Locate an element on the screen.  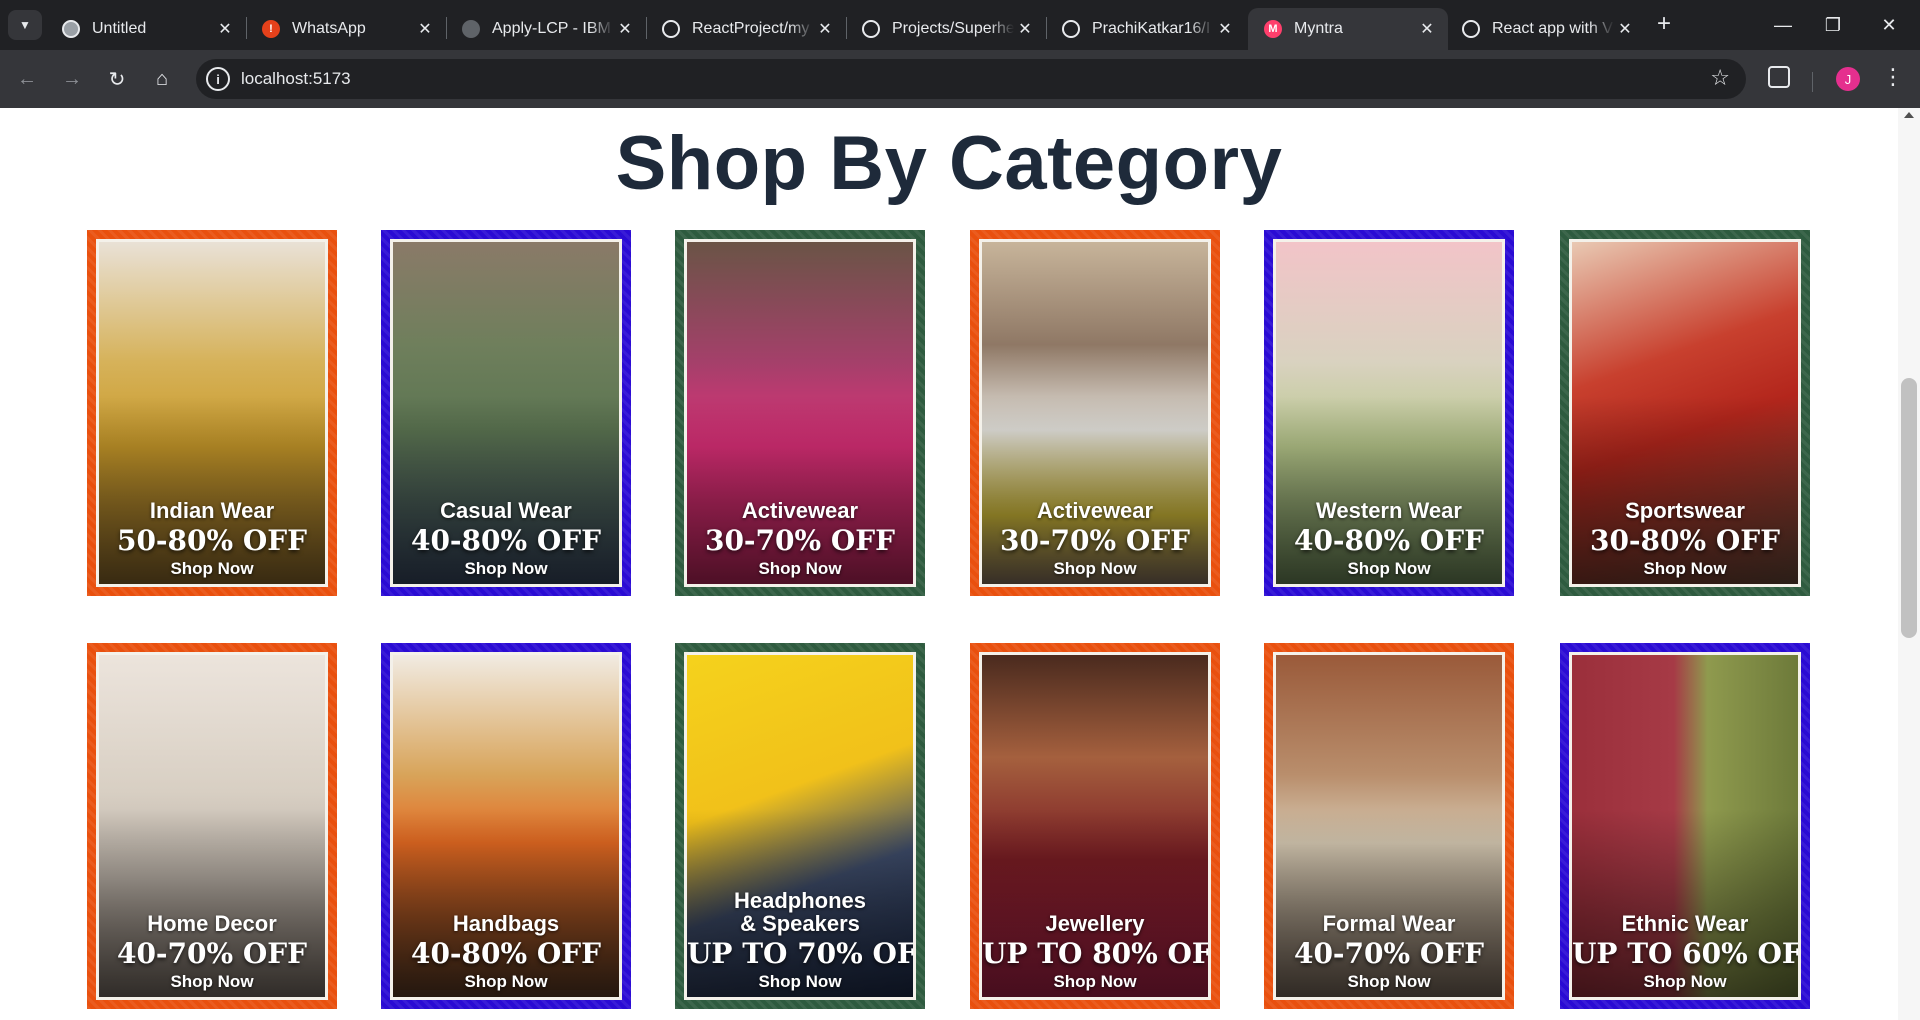
category-card: Formal Wear 40-70% OFF Shop Now is located at coordinates (1389, 826).